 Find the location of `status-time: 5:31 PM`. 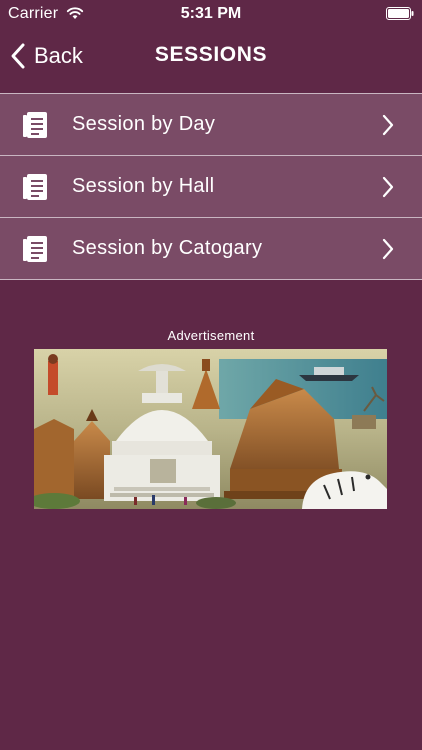

status-time: 5:31 PM is located at coordinates (211, 13).